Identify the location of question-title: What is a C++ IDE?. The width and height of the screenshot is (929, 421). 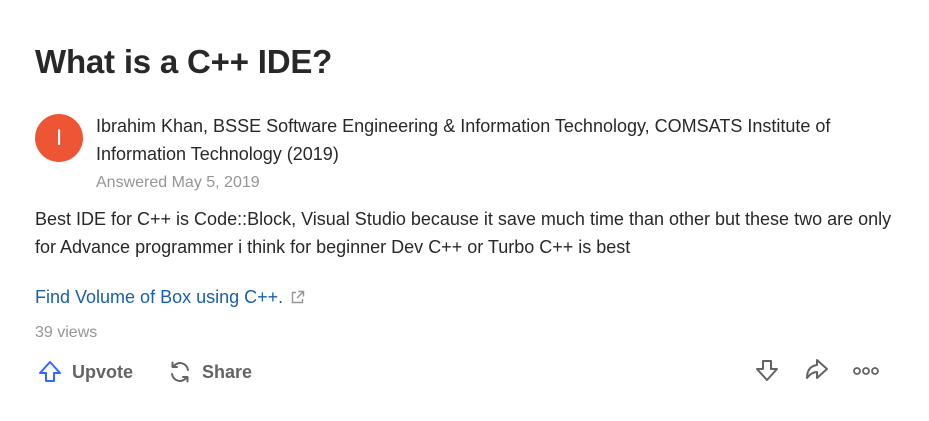
(183, 62).